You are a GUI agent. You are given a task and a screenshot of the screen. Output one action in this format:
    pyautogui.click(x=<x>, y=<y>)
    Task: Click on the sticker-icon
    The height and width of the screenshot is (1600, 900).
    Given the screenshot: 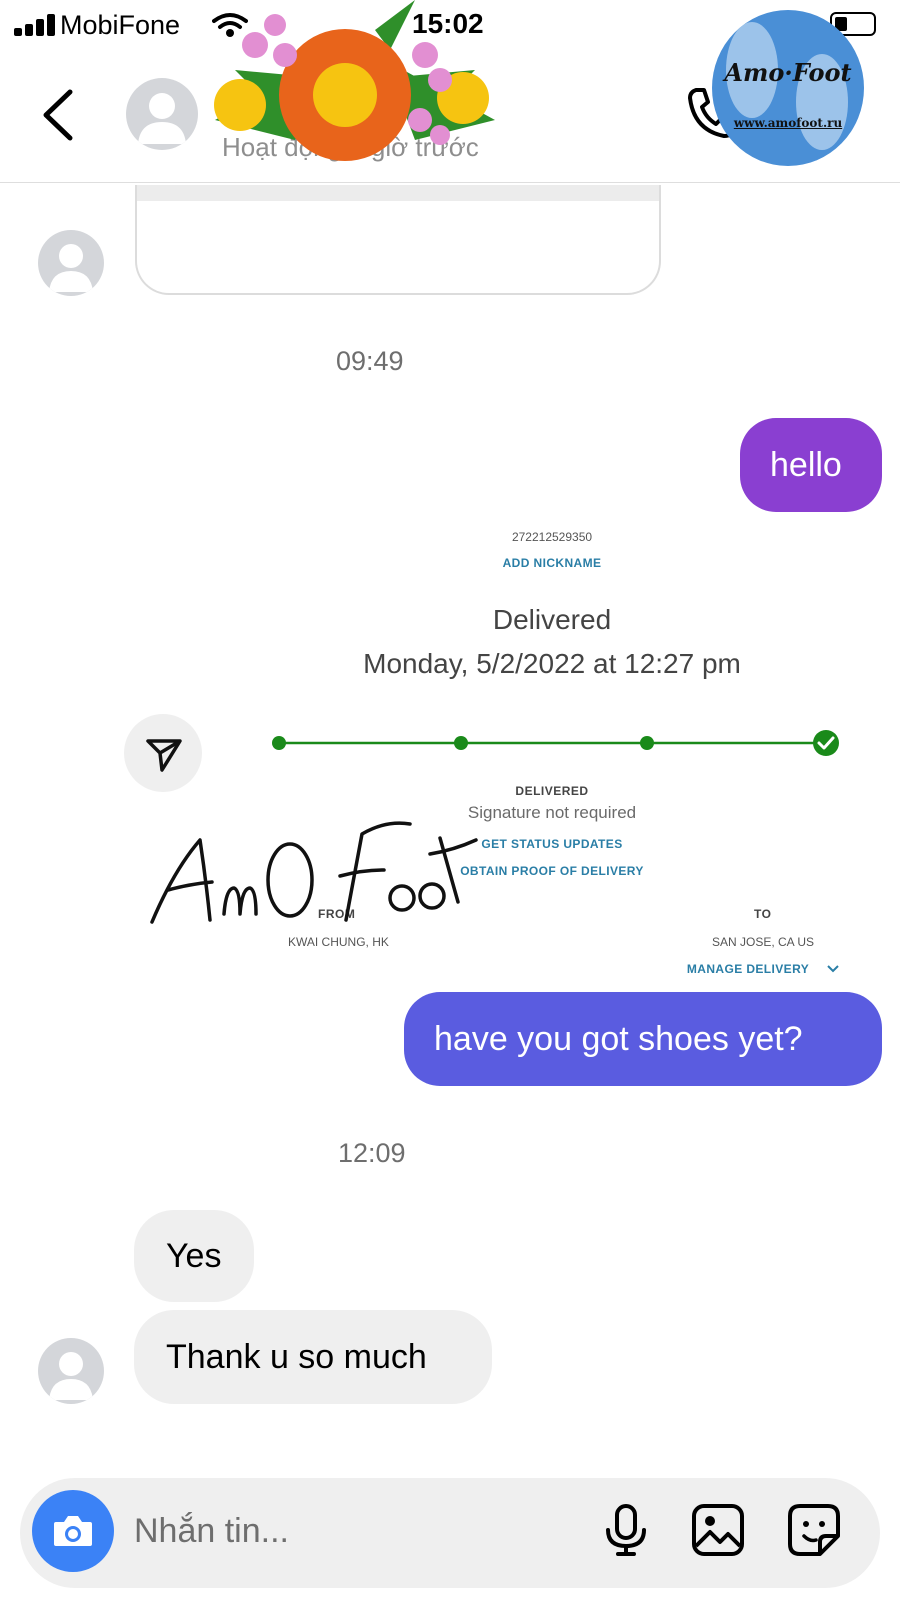 What is the action you would take?
    pyautogui.click(x=814, y=1530)
    